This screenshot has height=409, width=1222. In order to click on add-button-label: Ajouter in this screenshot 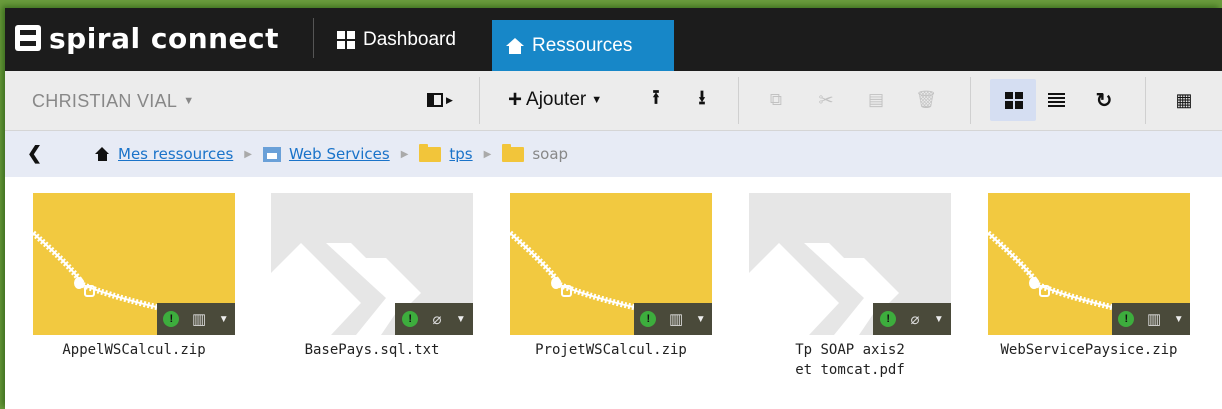, I will do `click(556, 99)`.